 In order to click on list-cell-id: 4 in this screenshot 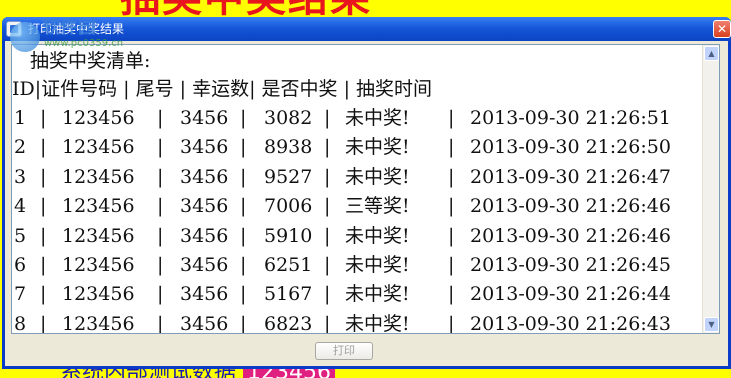, I will do `click(20, 206)`.